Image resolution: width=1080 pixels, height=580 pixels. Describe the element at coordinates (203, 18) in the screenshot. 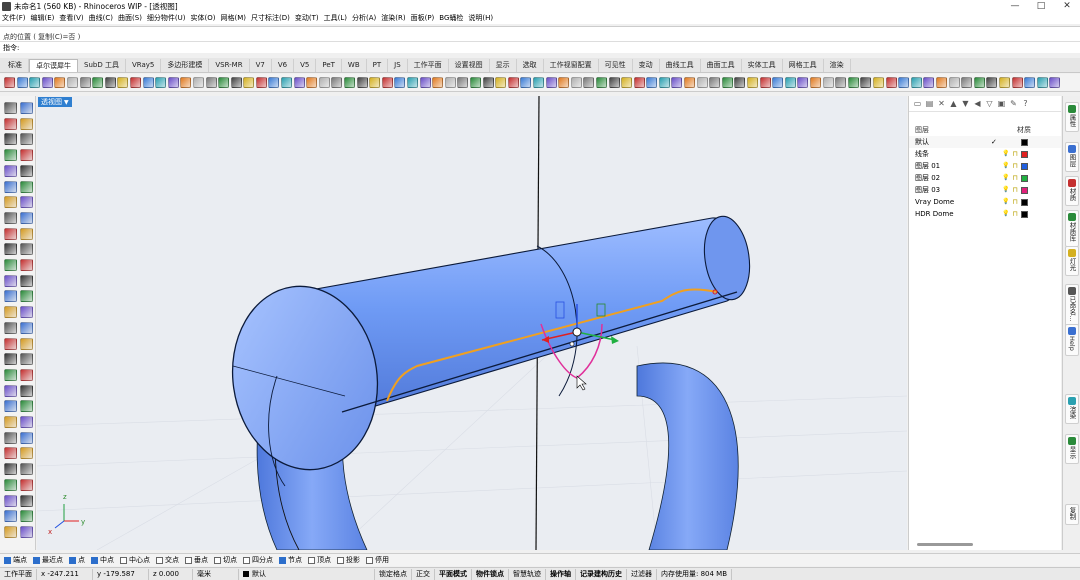

I see `menu-solid: 实体(O)` at that location.